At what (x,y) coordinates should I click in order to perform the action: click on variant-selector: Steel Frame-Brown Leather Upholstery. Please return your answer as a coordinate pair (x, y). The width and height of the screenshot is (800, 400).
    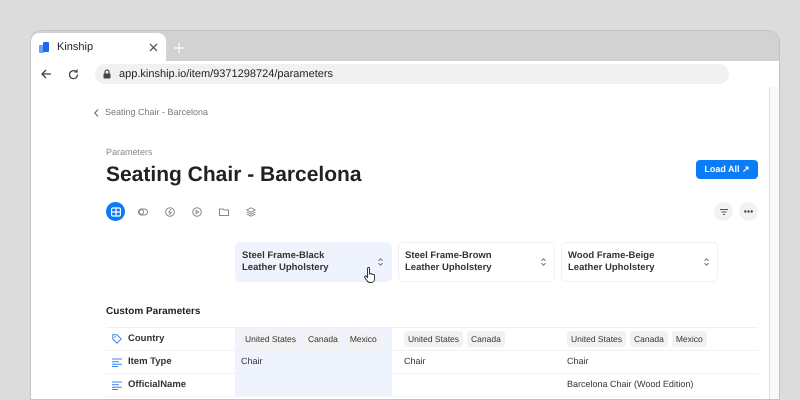
    Looking at the image, I should click on (476, 262).